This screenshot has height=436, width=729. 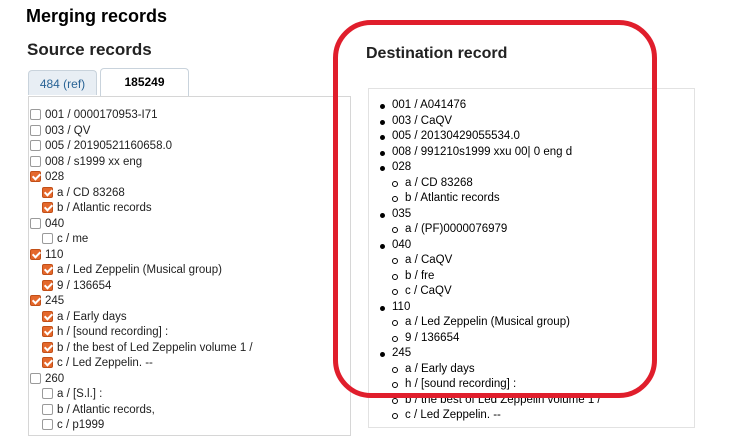 What do you see at coordinates (113, 332) in the screenshot?
I see `field-label: h / [sound recording] :` at bounding box center [113, 332].